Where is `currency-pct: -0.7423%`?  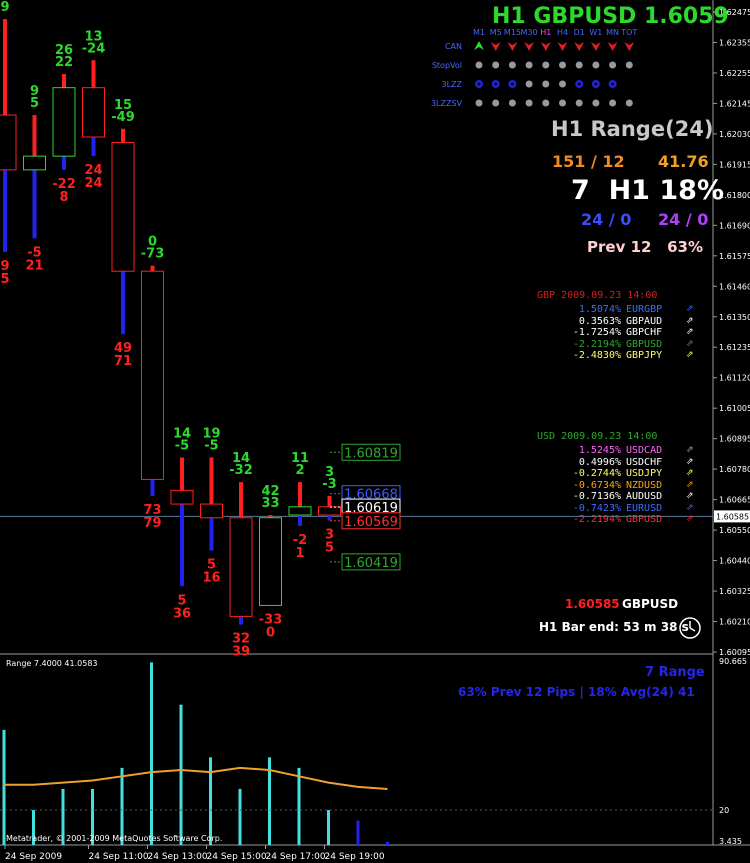 currency-pct: -0.7423% is located at coordinates (596, 508).